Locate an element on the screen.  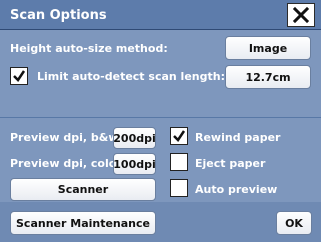
preview-dpi-bw-button: 200dpi is located at coordinates (134, 138).